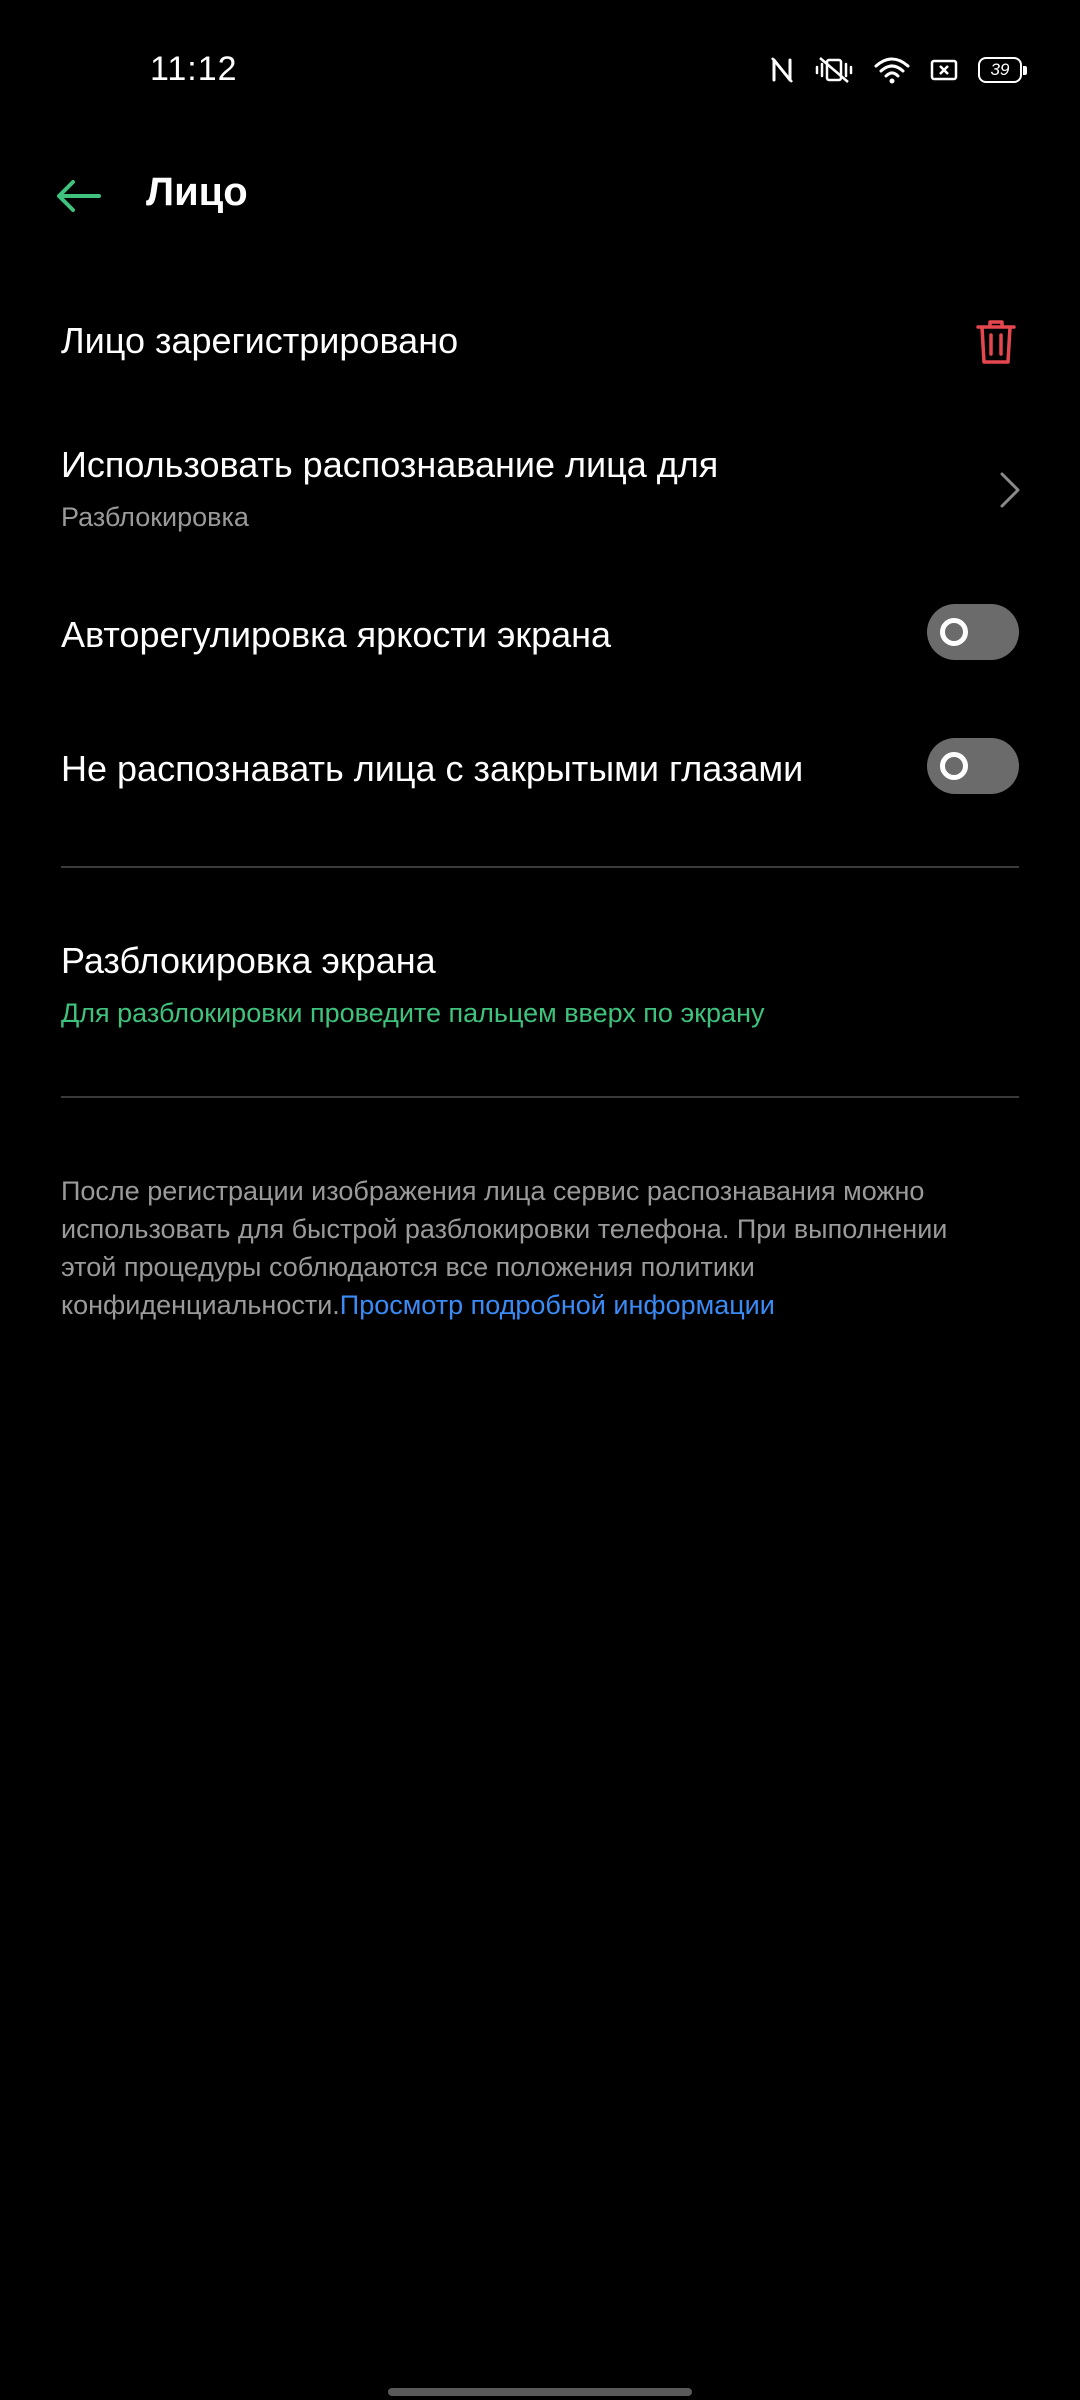 Image resolution: width=1080 pixels, height=2400 pixels. Describe the element at coordinates (390, 464) in the screenshot. I see `use-face-recognition-label: Использовать распознавание лица для` at that location.